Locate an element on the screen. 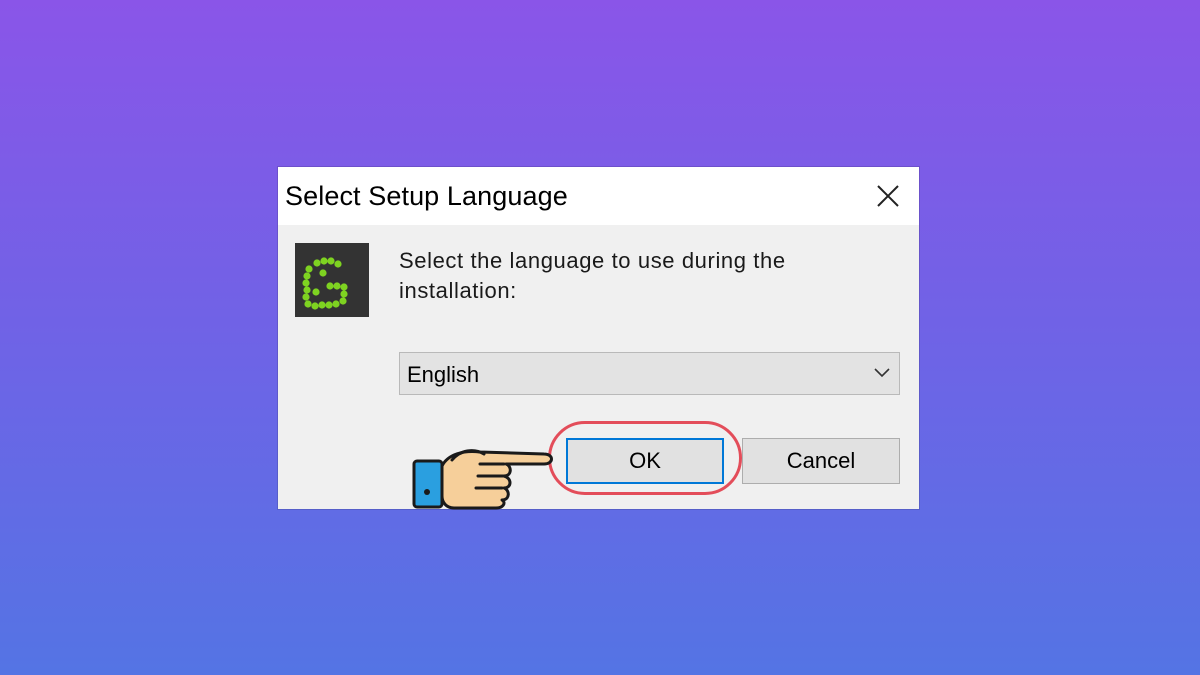  close-icon is located at coordinates (888, 196).